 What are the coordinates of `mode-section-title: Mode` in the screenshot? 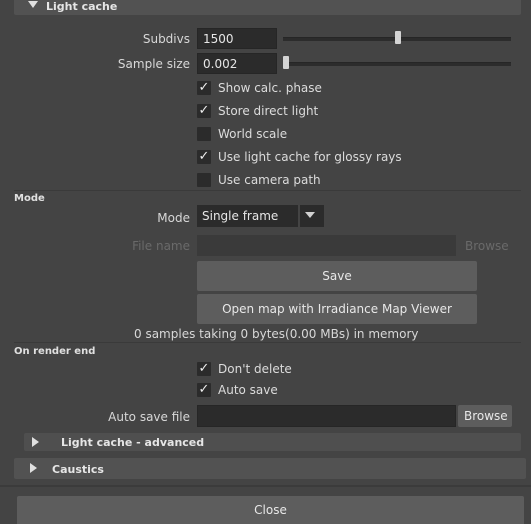 It's located at (29, 198).